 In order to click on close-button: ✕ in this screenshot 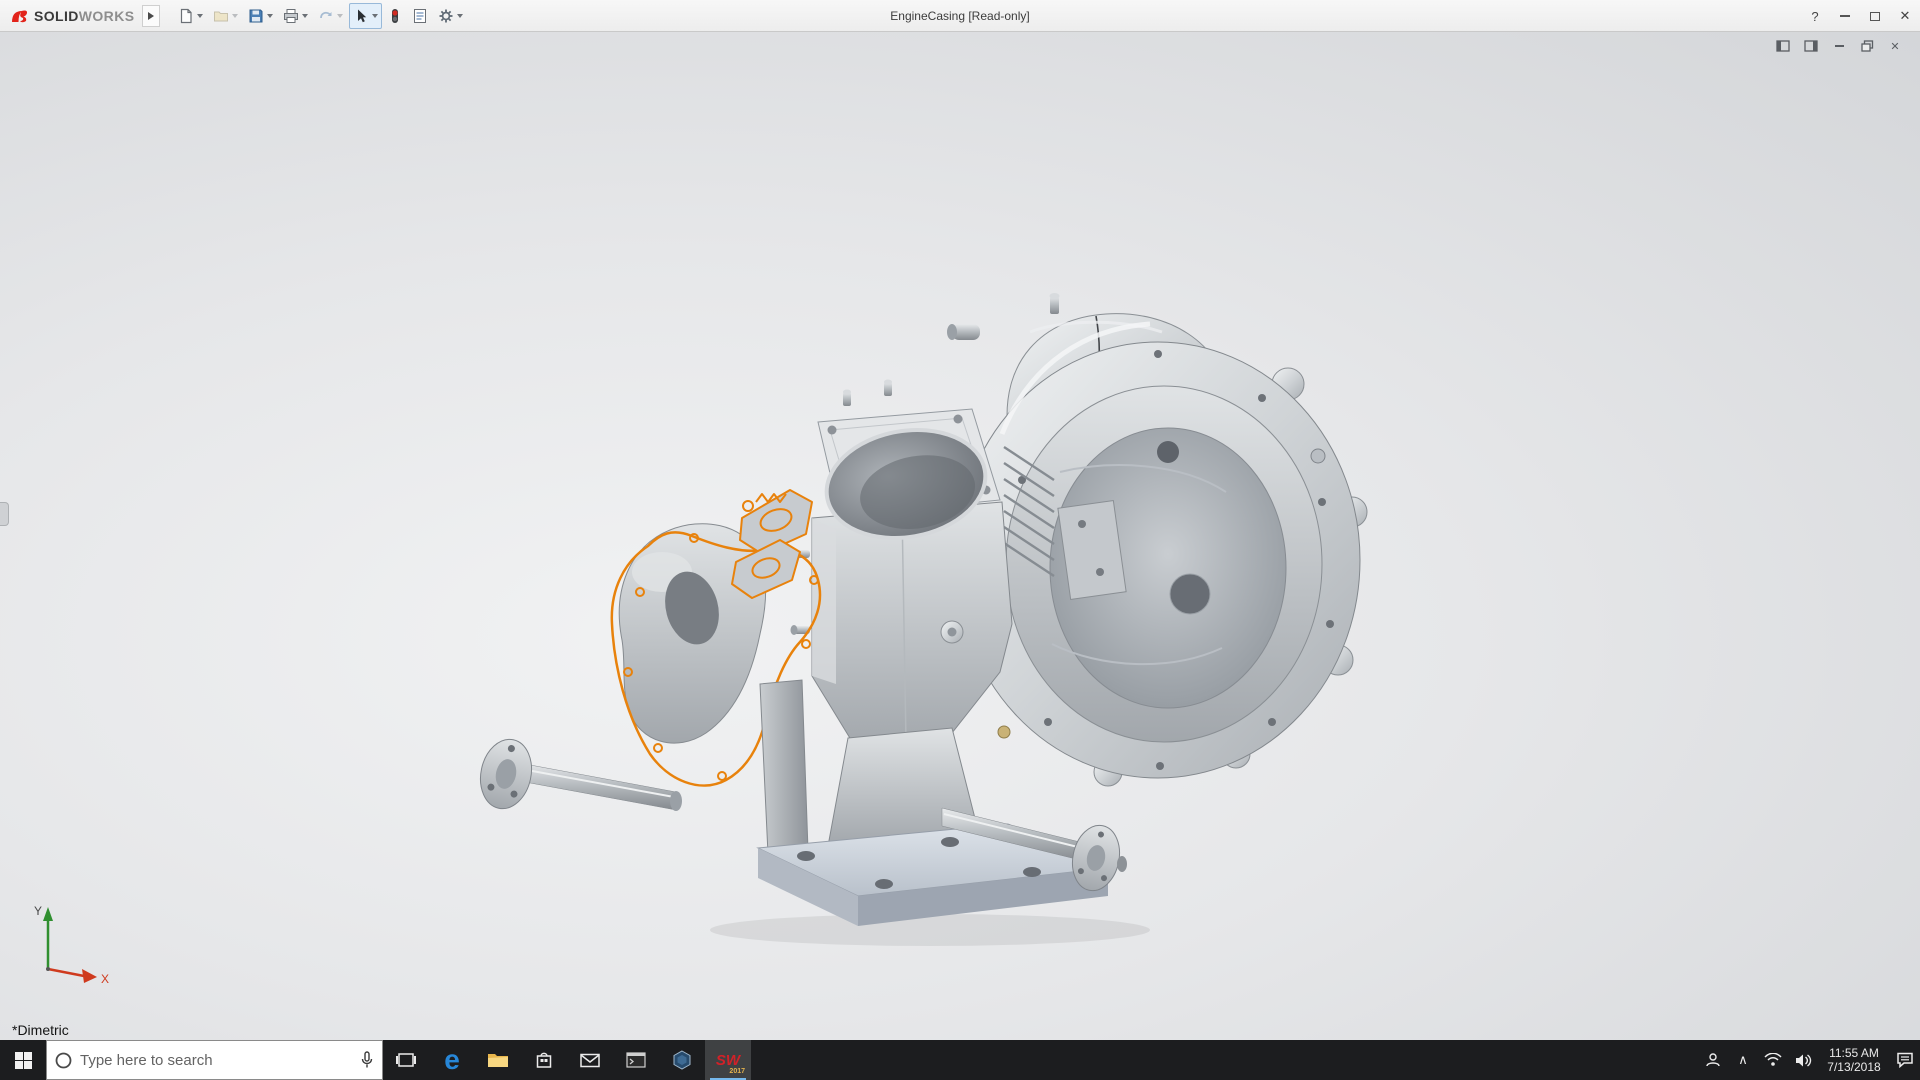, I will do `click(1905, 16)`.